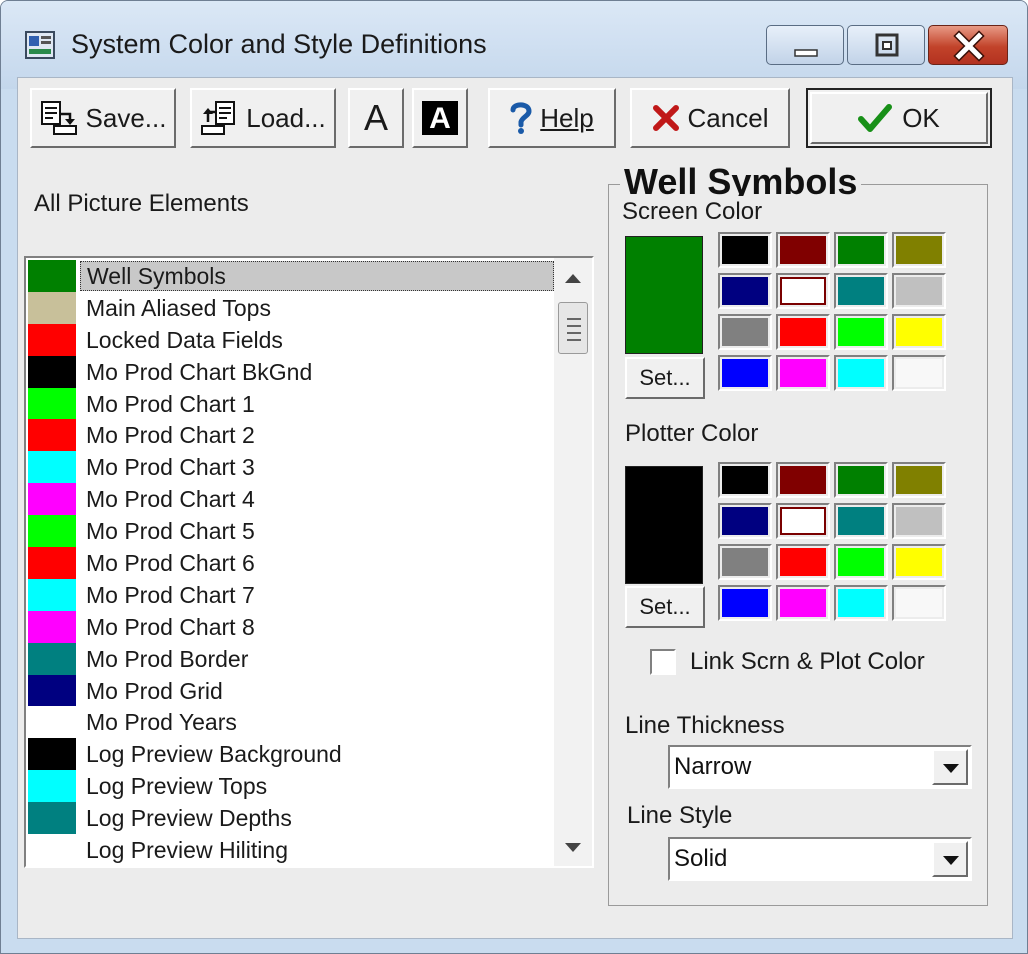 This screenshot has height=954, width=1028. I want to click on scroll-down-arrow-icon, so click(573, 847).